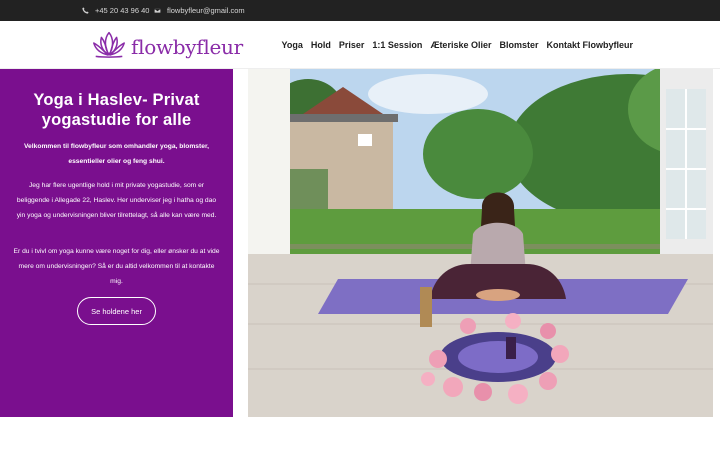 The image size is (720, 450). Describe the element at coordinates (360, 10) in the screenshot. I see `top-contact-bar: +45 20 43 96 40 flowbyfleur@gmail.com` at that location.